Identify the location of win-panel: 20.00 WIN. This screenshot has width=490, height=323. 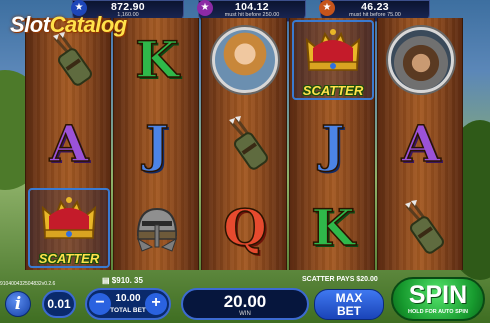
(245, 304).